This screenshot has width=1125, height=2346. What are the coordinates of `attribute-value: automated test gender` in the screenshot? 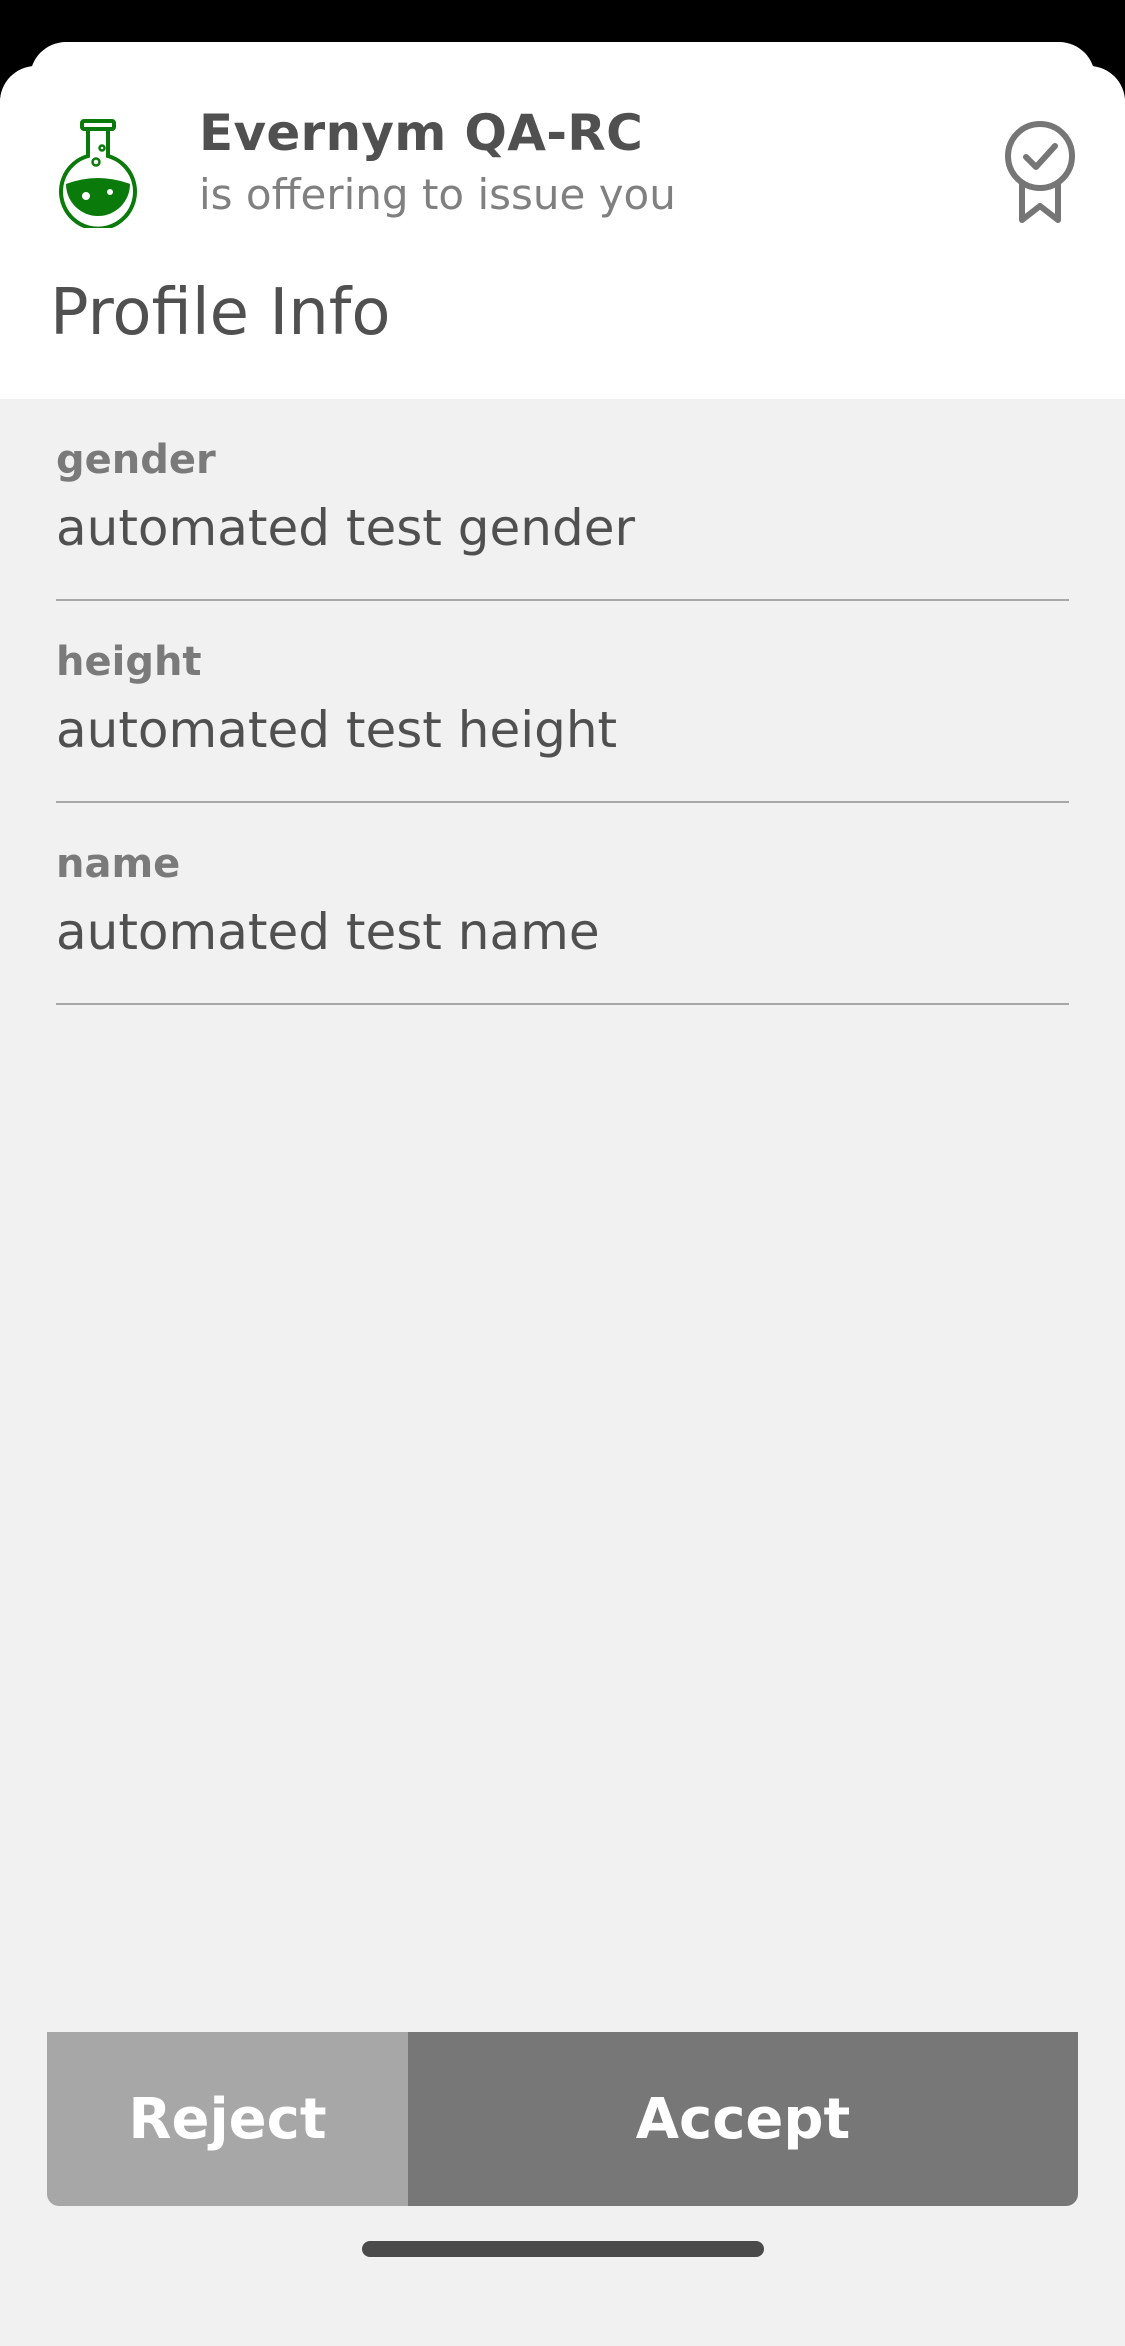 It's located at (346, 528).